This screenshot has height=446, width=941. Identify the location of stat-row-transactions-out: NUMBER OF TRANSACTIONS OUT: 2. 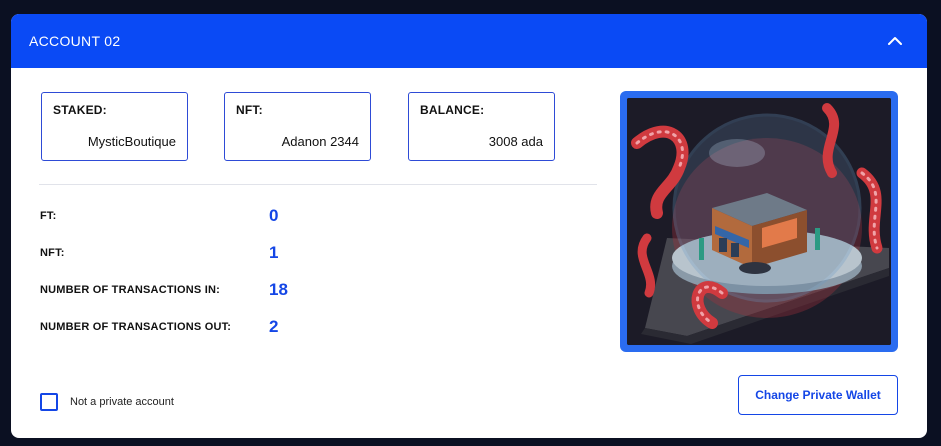
(159, 327).